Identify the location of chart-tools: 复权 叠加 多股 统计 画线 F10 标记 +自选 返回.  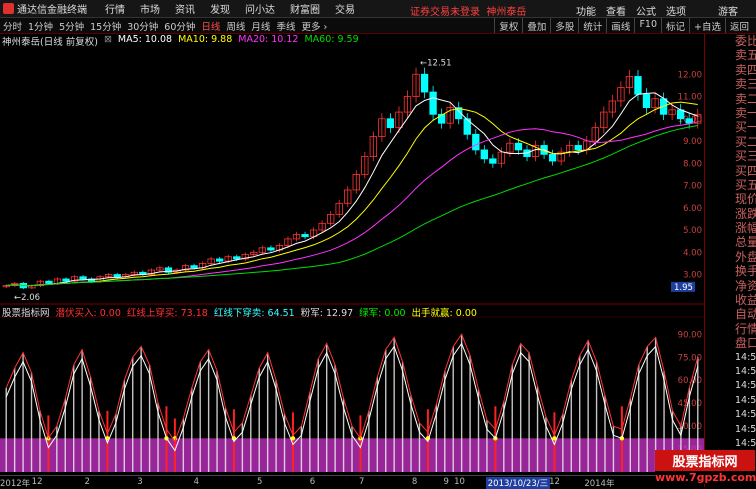
(623, 25).